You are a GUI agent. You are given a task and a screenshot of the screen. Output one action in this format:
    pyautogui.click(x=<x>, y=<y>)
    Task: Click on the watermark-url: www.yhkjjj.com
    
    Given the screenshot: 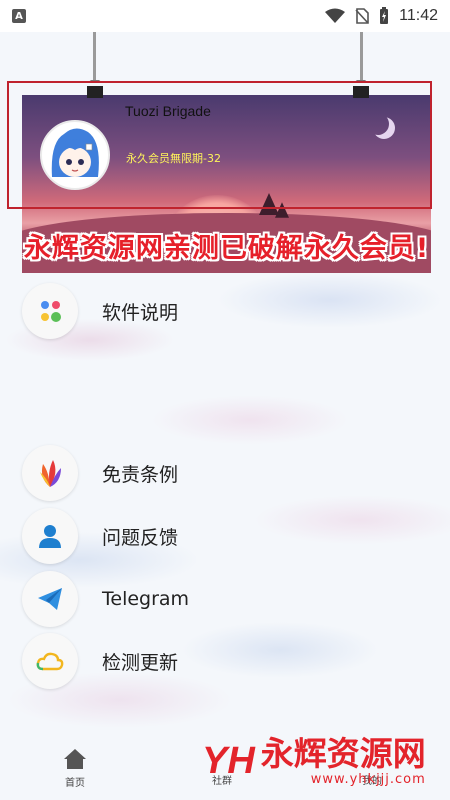 What is the action you would take?
    pyautogui.click(x=368, y=779)
    